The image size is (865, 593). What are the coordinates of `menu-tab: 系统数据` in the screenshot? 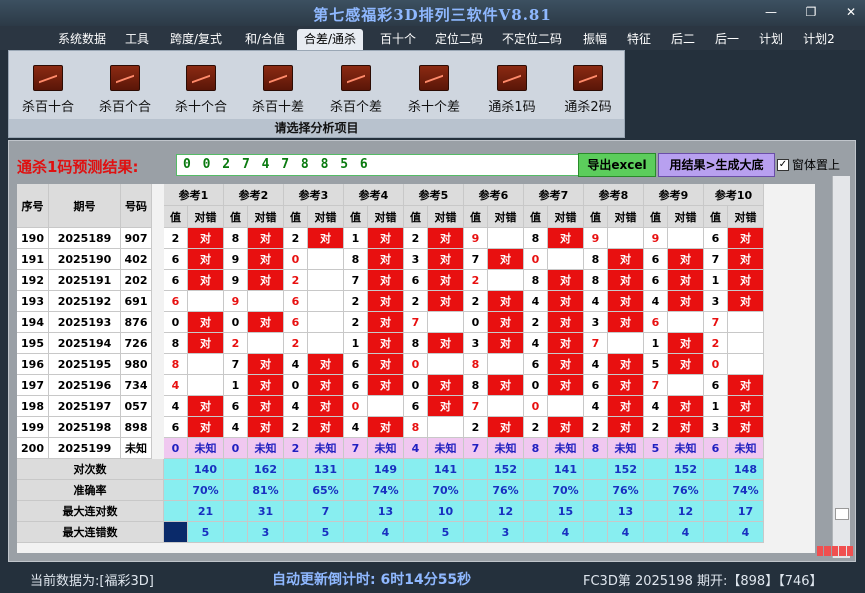 It's located at (82, 39).